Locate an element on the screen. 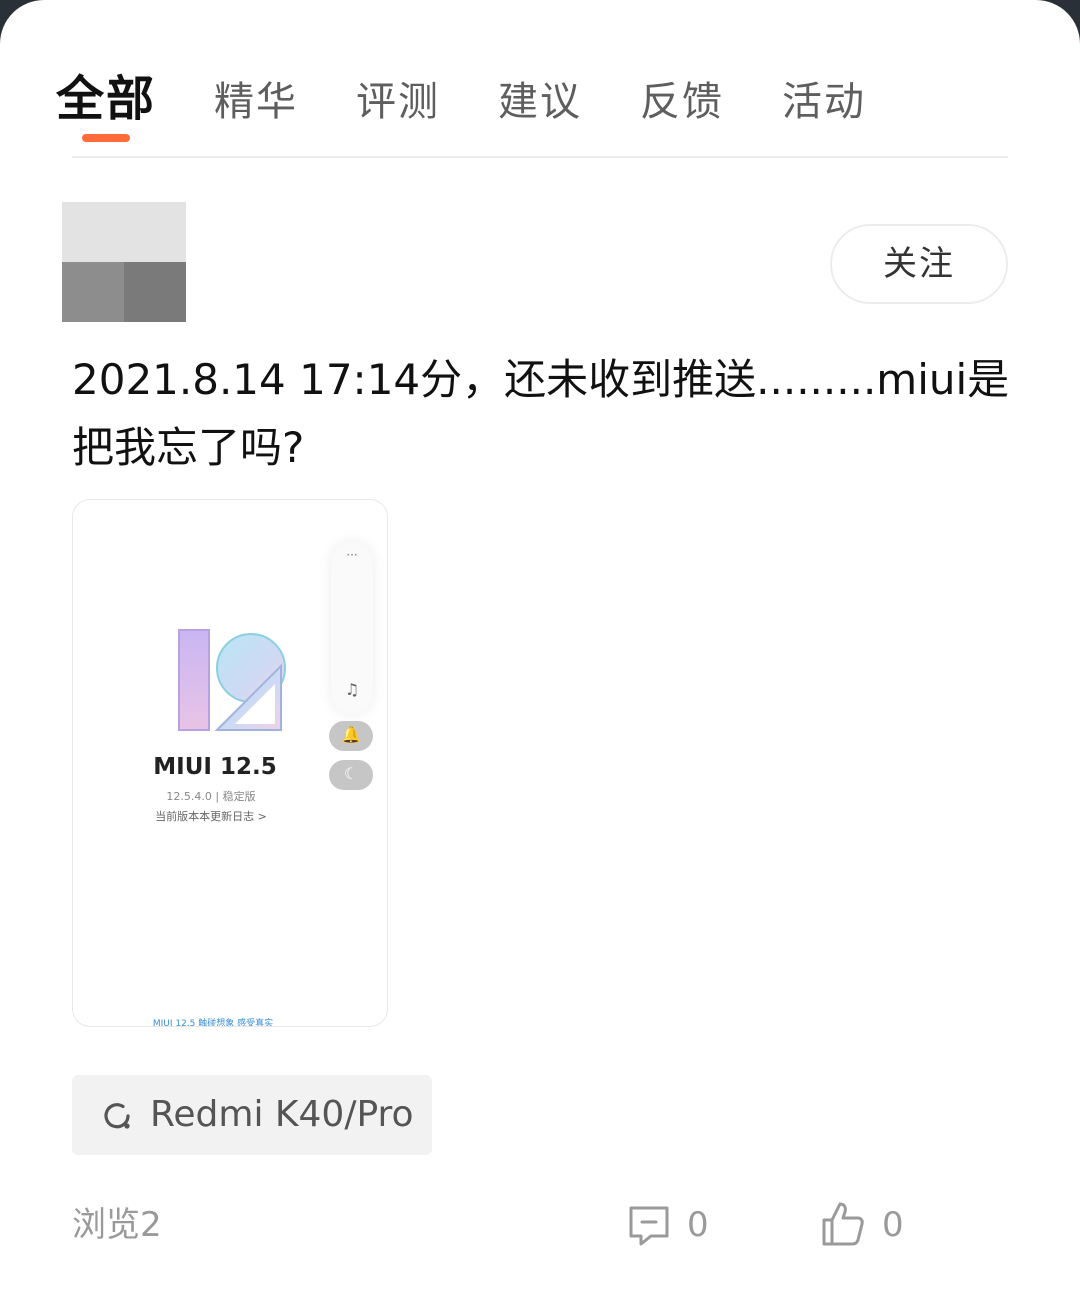  bell-icon: 🔔 is located at coordinates (351, 734).